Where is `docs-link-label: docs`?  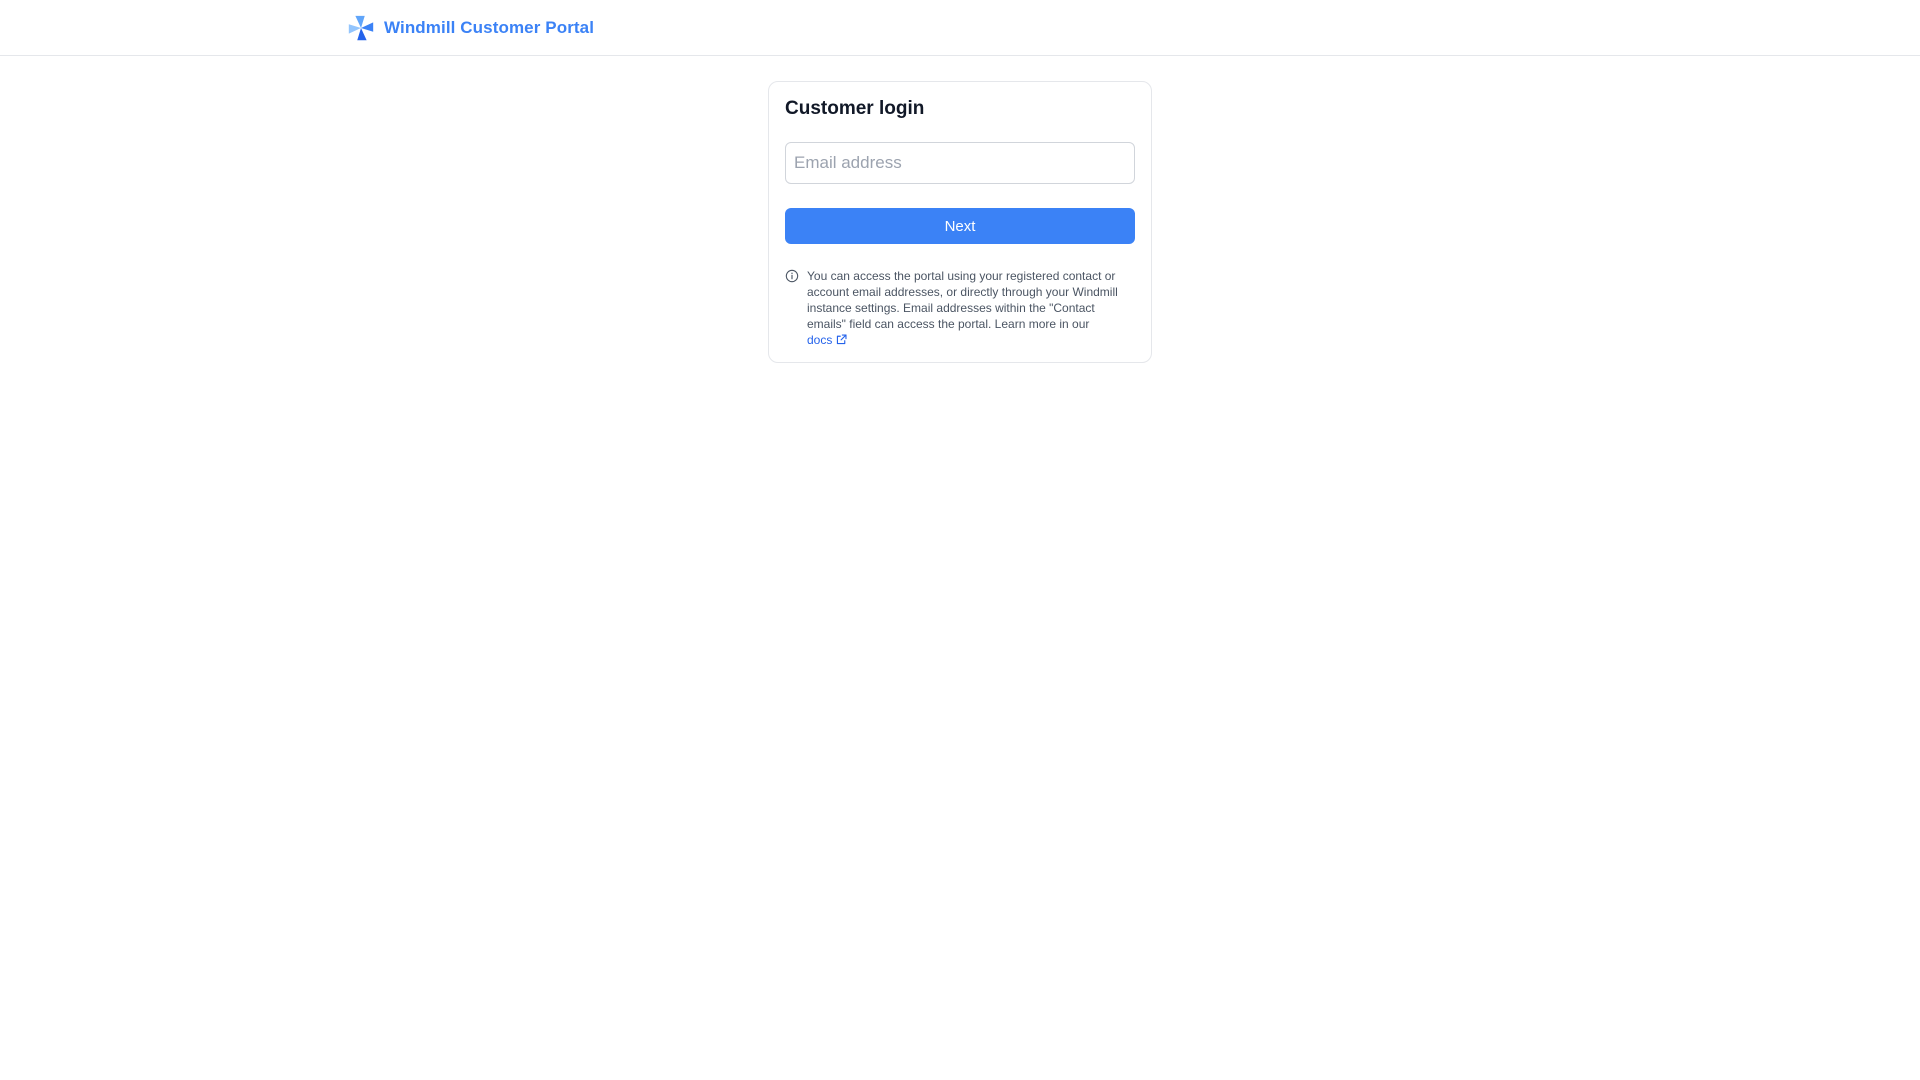 docs-link-label: docs is located at coordinates (820, 340).